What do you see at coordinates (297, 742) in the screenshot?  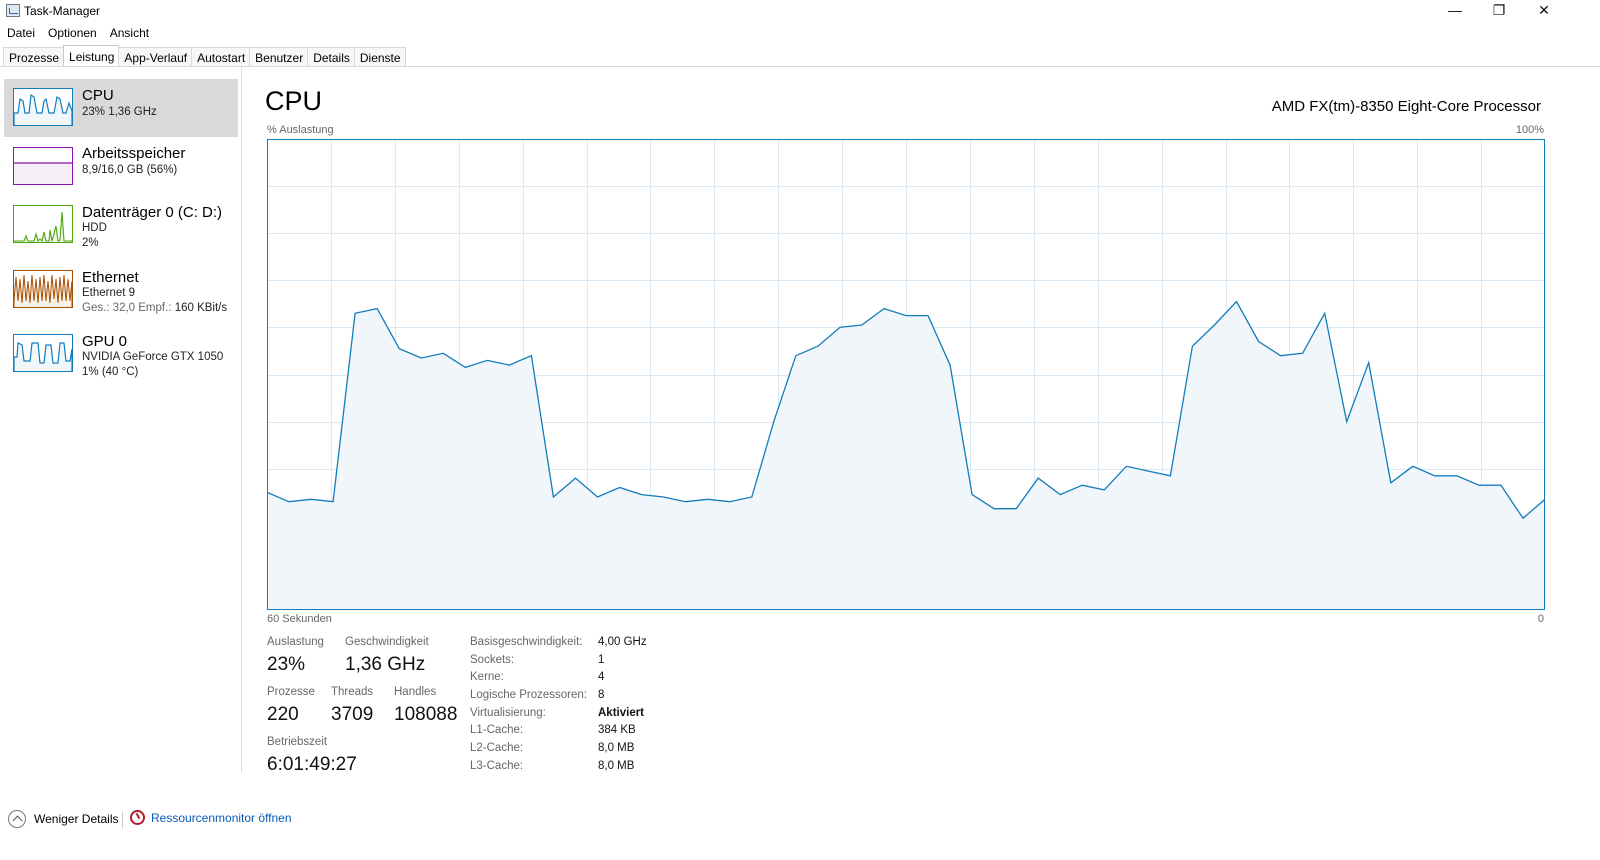 I see `betriebszeit-label: Betriebszeit` at bounding box center [297, 742].